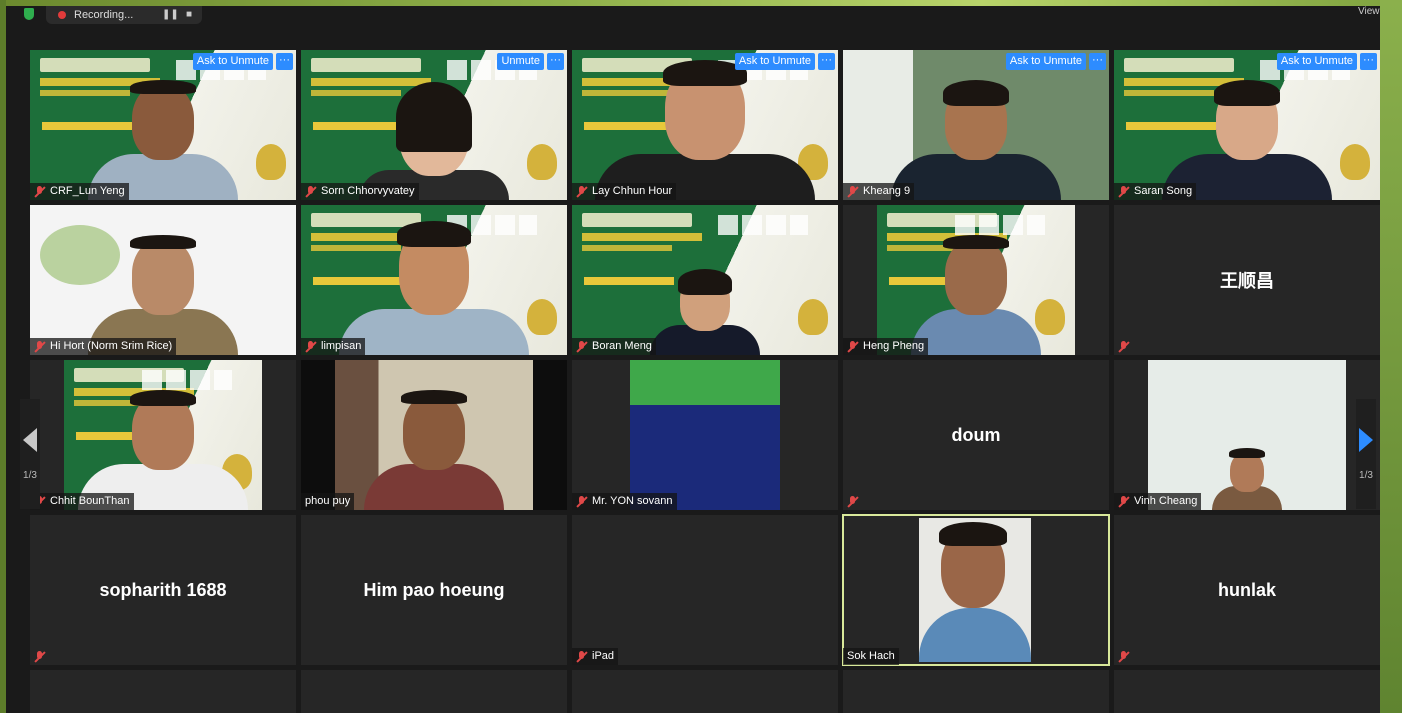 This screenshot has width=1402, height=713. What do you see at coordinates (30, 439) in the screenshot?
I see `arrow-left-icon` at bounding box center [30, 439].